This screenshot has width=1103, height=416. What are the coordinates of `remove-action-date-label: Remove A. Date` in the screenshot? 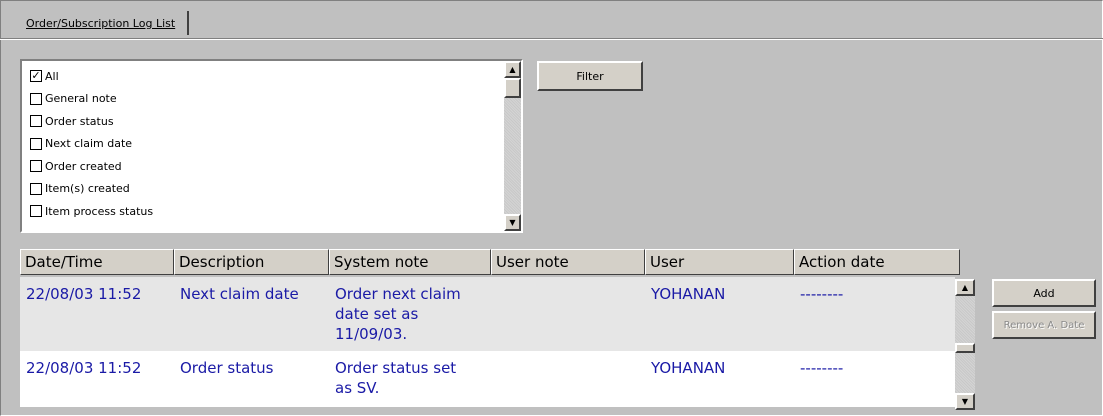 It's located at (1044, 325).